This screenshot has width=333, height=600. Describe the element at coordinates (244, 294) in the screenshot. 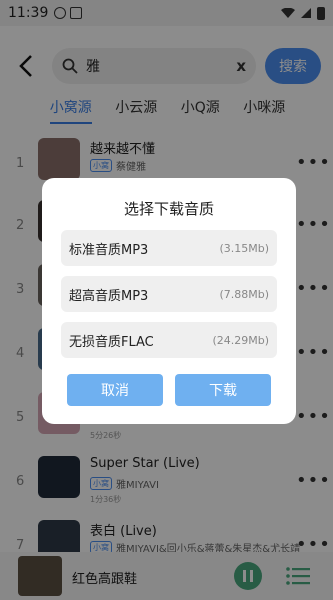

I see `option-size: (7.88Mb)` at that location.